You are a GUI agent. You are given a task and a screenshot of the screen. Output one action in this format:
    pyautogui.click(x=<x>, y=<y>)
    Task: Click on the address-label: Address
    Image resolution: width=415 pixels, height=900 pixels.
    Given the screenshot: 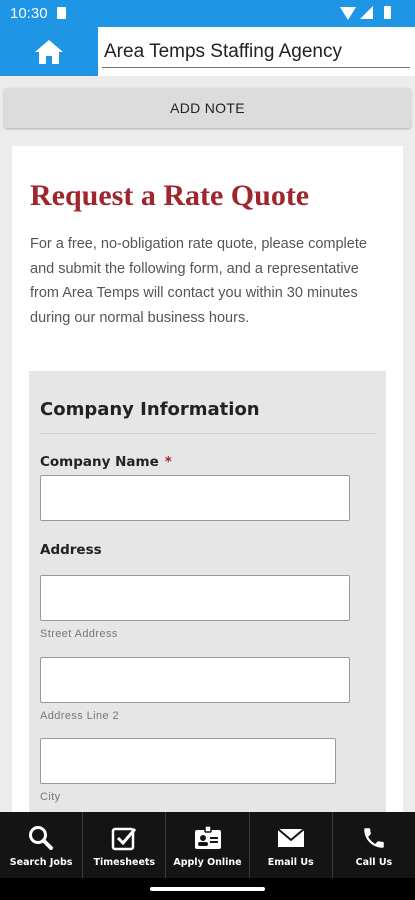 What is the action you would take?
    pyautogui.click(x=71, y=550)
    